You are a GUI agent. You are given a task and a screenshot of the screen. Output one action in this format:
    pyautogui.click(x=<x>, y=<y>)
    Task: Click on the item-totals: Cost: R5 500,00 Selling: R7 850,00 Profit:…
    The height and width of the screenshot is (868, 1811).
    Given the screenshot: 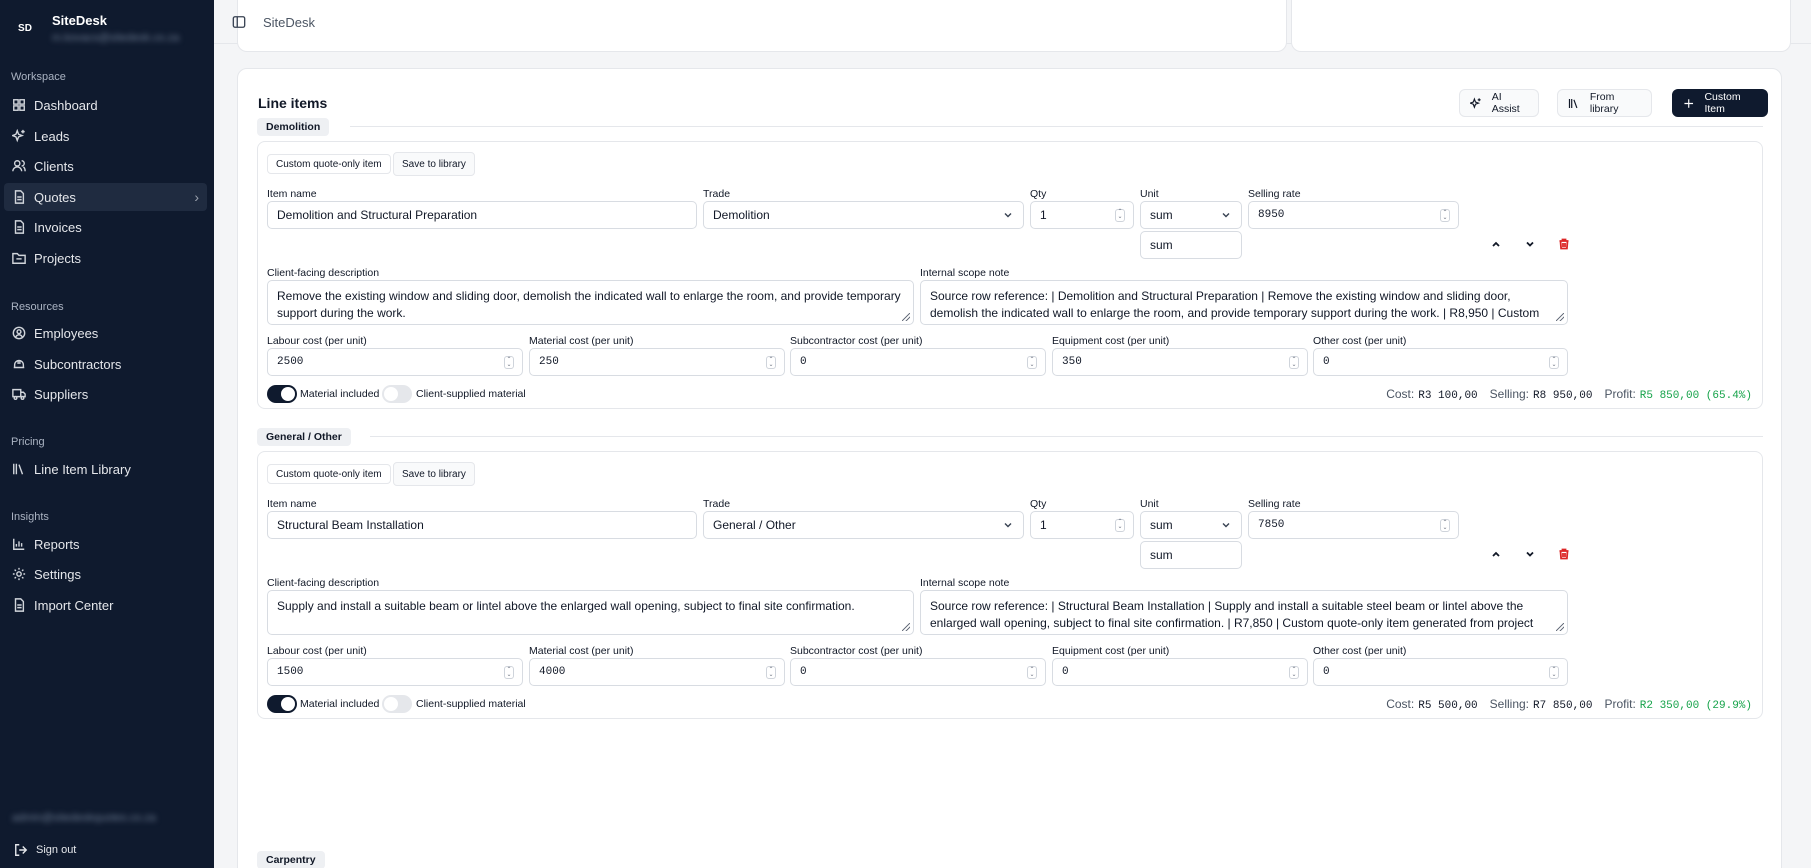 What is the action you would take?
    pyautogui.click(x=1569, y=704)
    